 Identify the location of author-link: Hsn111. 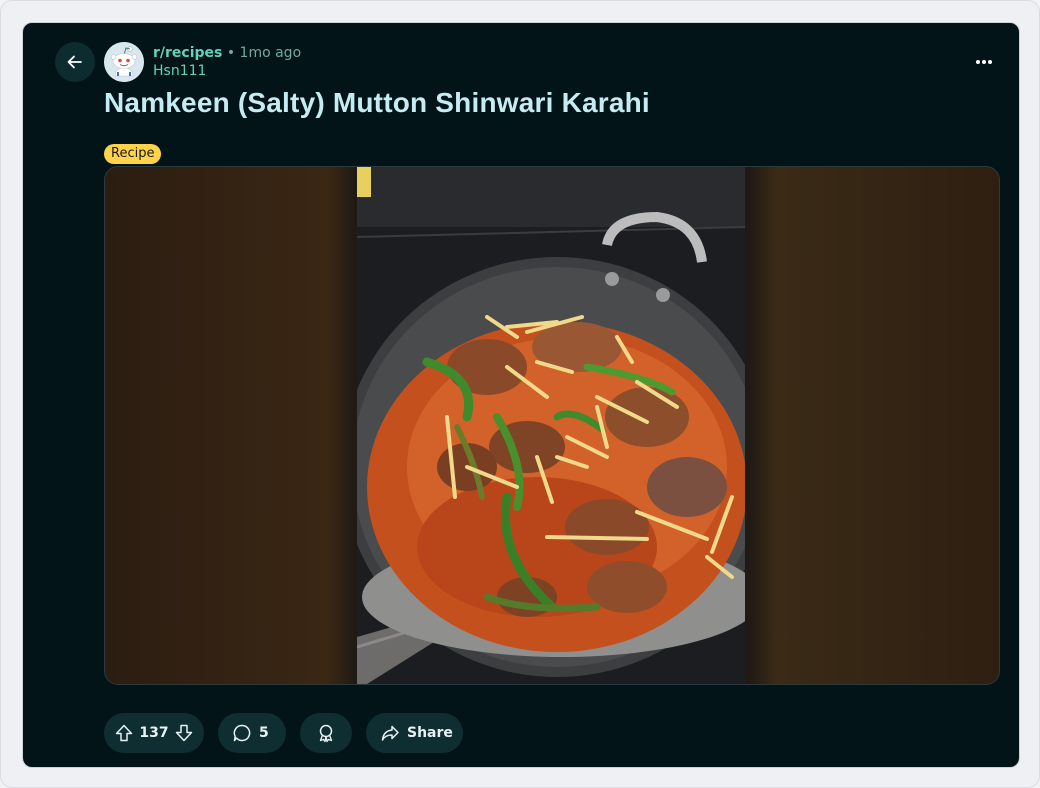
(227, 71).